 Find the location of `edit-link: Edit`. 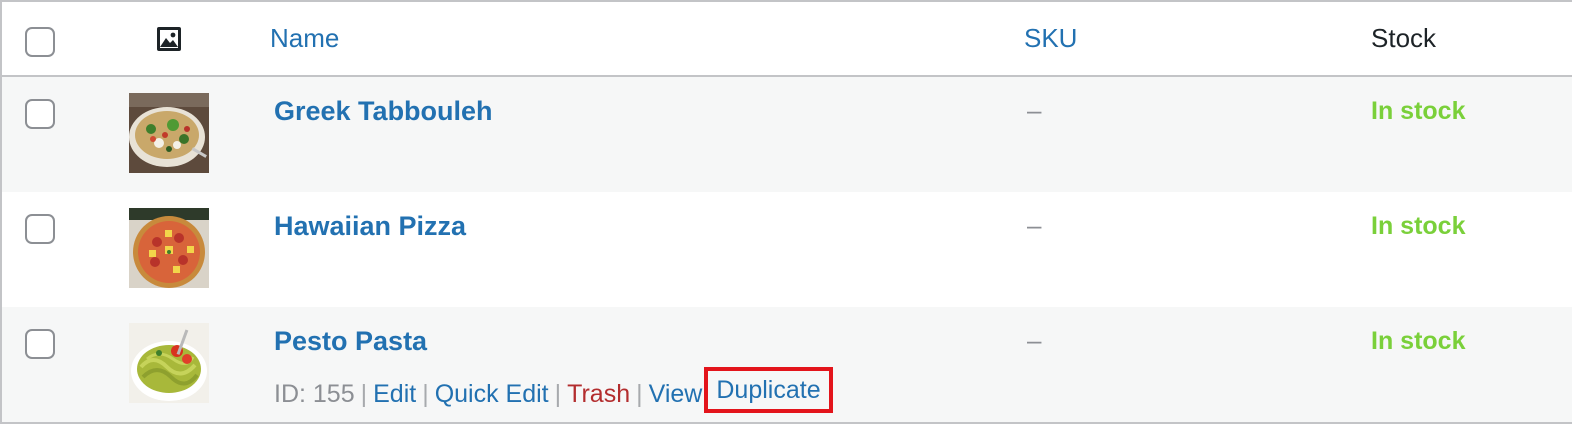

edit-link: Edit is located at coordinates (394, 394).